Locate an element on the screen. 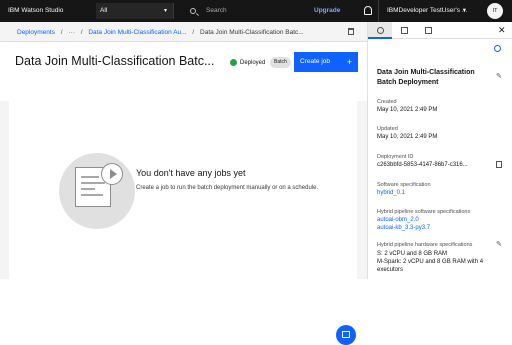 Image resolution: width=512 pixels, height=345 pixels. software-spec-label: Software specification is located at coordinates (404, 185).